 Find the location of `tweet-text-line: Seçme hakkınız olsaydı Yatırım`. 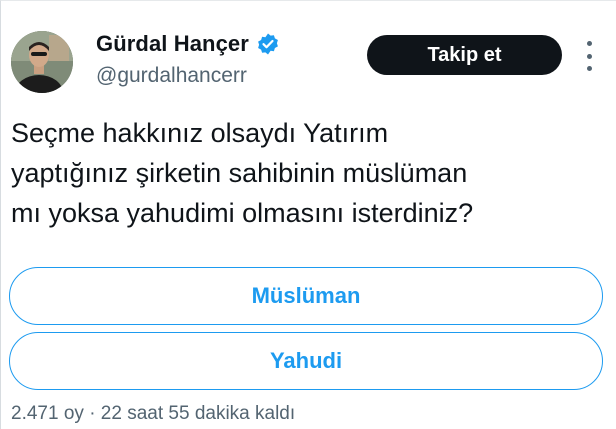

tweet-text-line: Seçme hakkınız olsaydı Yatırım is located at coordinates (200, 133).